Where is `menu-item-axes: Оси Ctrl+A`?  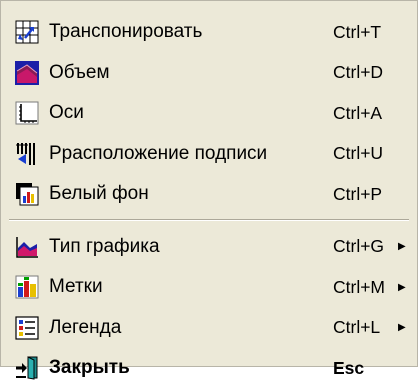 menu-item-axes: Оси Ctrl+A is located at coordinates (209, 113).